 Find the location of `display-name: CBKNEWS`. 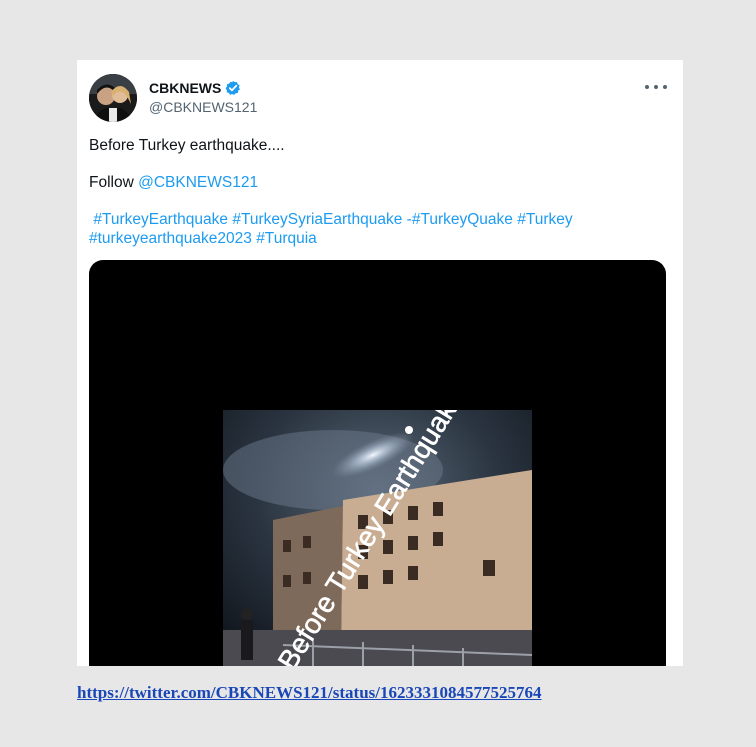

display-name: CBKNEWS is located at coordinates (195, 88).